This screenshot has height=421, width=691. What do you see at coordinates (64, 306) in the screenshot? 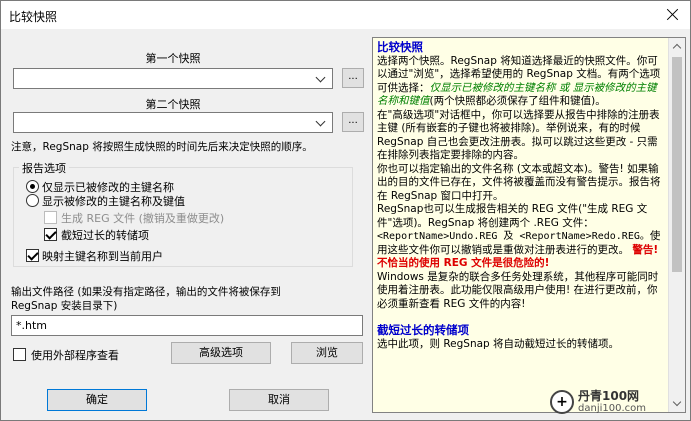
I see `output-path-label-2: RegSnap 安装目录下)` at bounding box center [64, 306].